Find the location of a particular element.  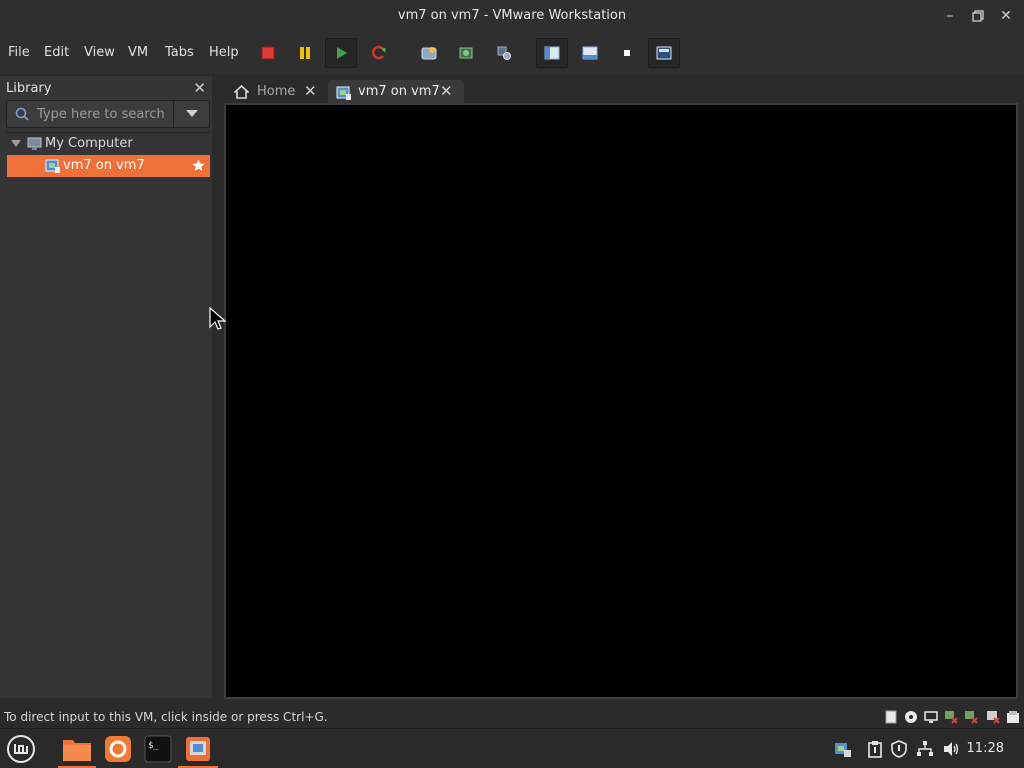

stop-square-icon is located at coordinates (268, 53).